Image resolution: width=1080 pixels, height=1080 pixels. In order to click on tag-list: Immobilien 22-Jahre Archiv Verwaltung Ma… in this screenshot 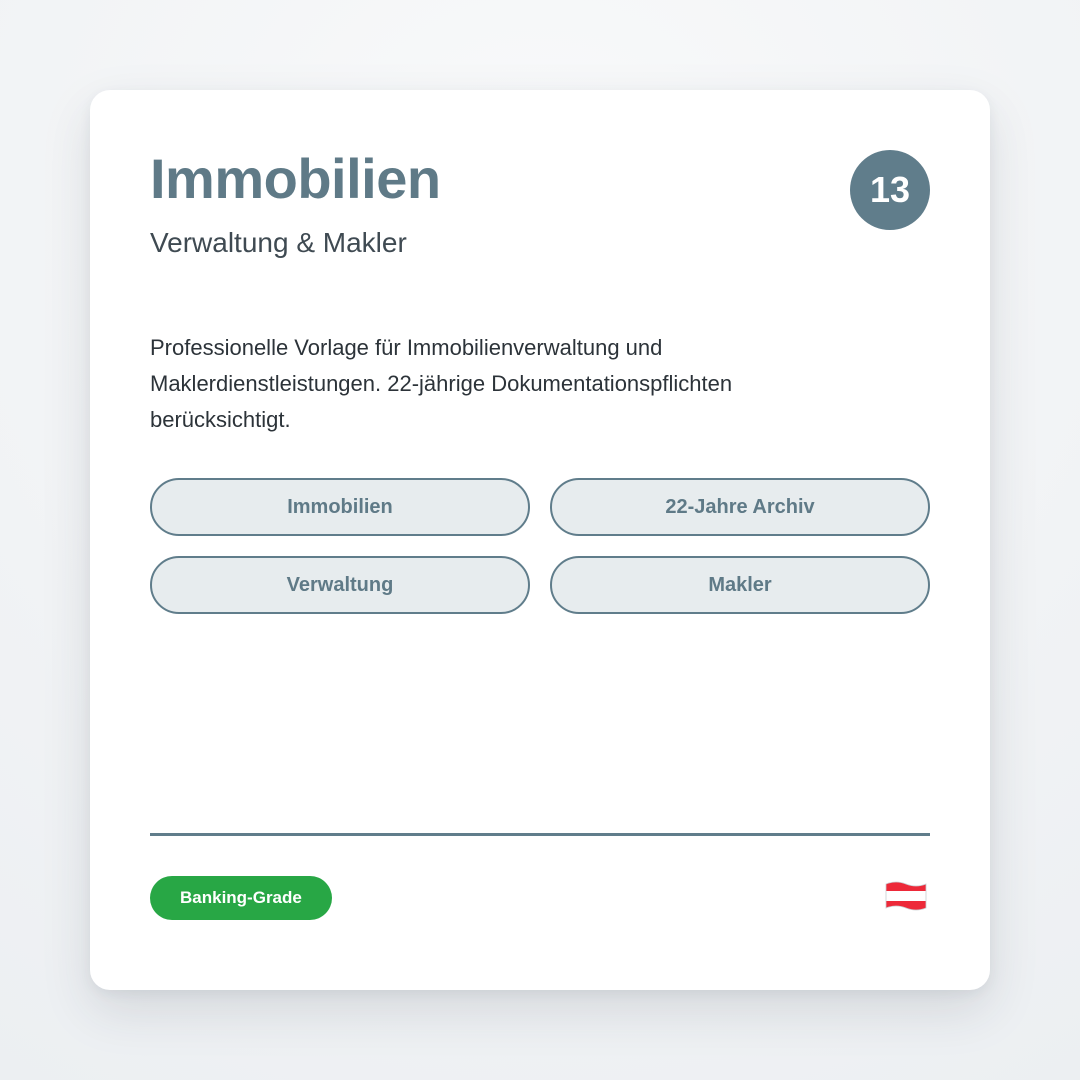, I will do `click(540, 546)`.